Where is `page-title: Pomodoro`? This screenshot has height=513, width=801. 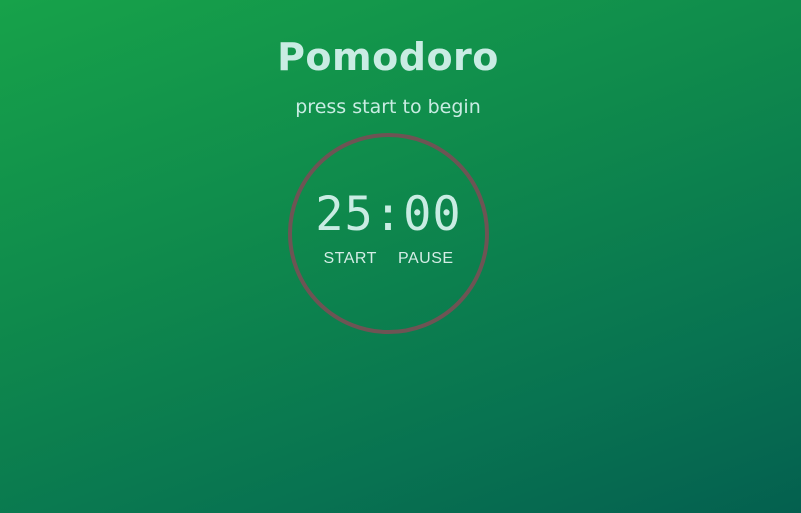
page-title: Pomodoro is located at coordinates (388, 57).